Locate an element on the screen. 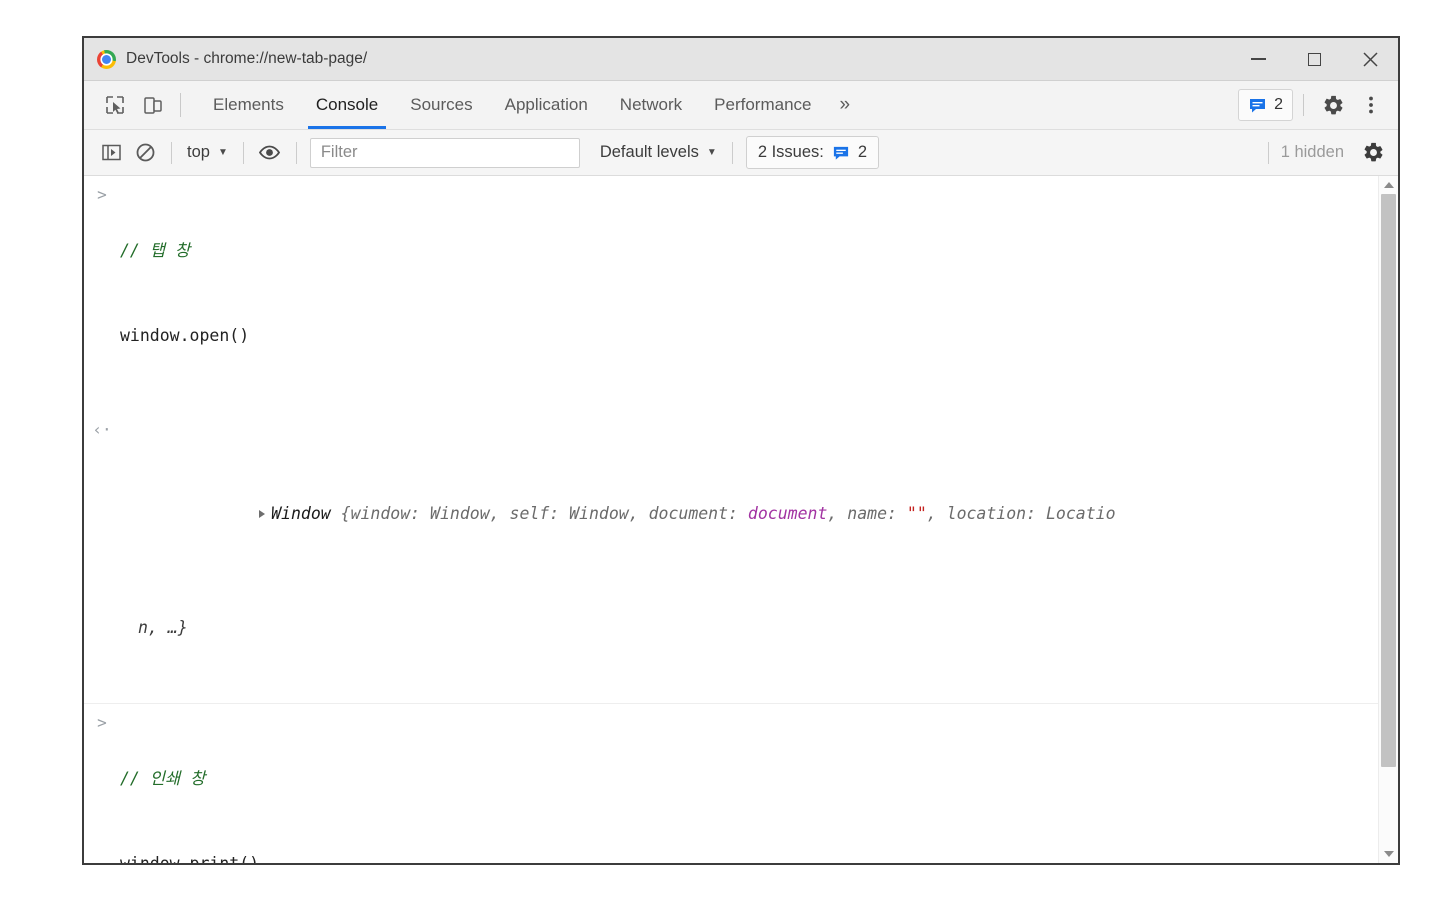 This screenshot has height=912, width=1440. code-expression: window.print() is located at coordinates (741, 856).